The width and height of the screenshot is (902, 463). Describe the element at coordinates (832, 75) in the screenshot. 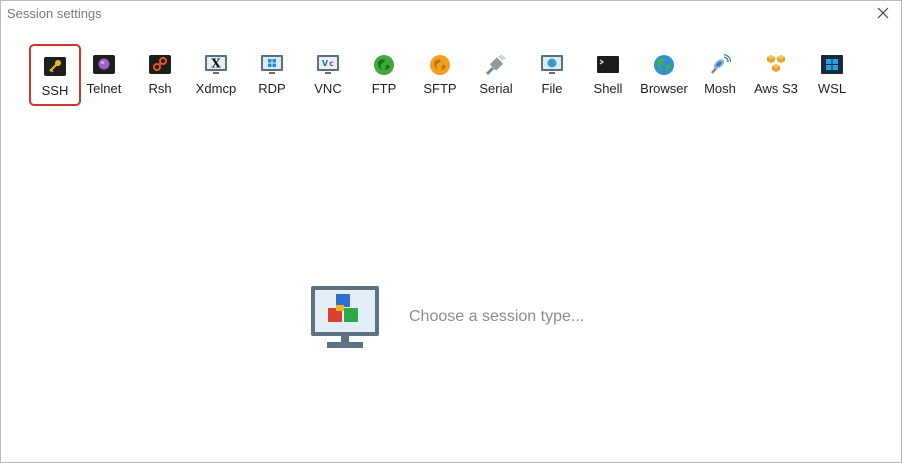

I see `session-type-wsl: WSL` at that location.